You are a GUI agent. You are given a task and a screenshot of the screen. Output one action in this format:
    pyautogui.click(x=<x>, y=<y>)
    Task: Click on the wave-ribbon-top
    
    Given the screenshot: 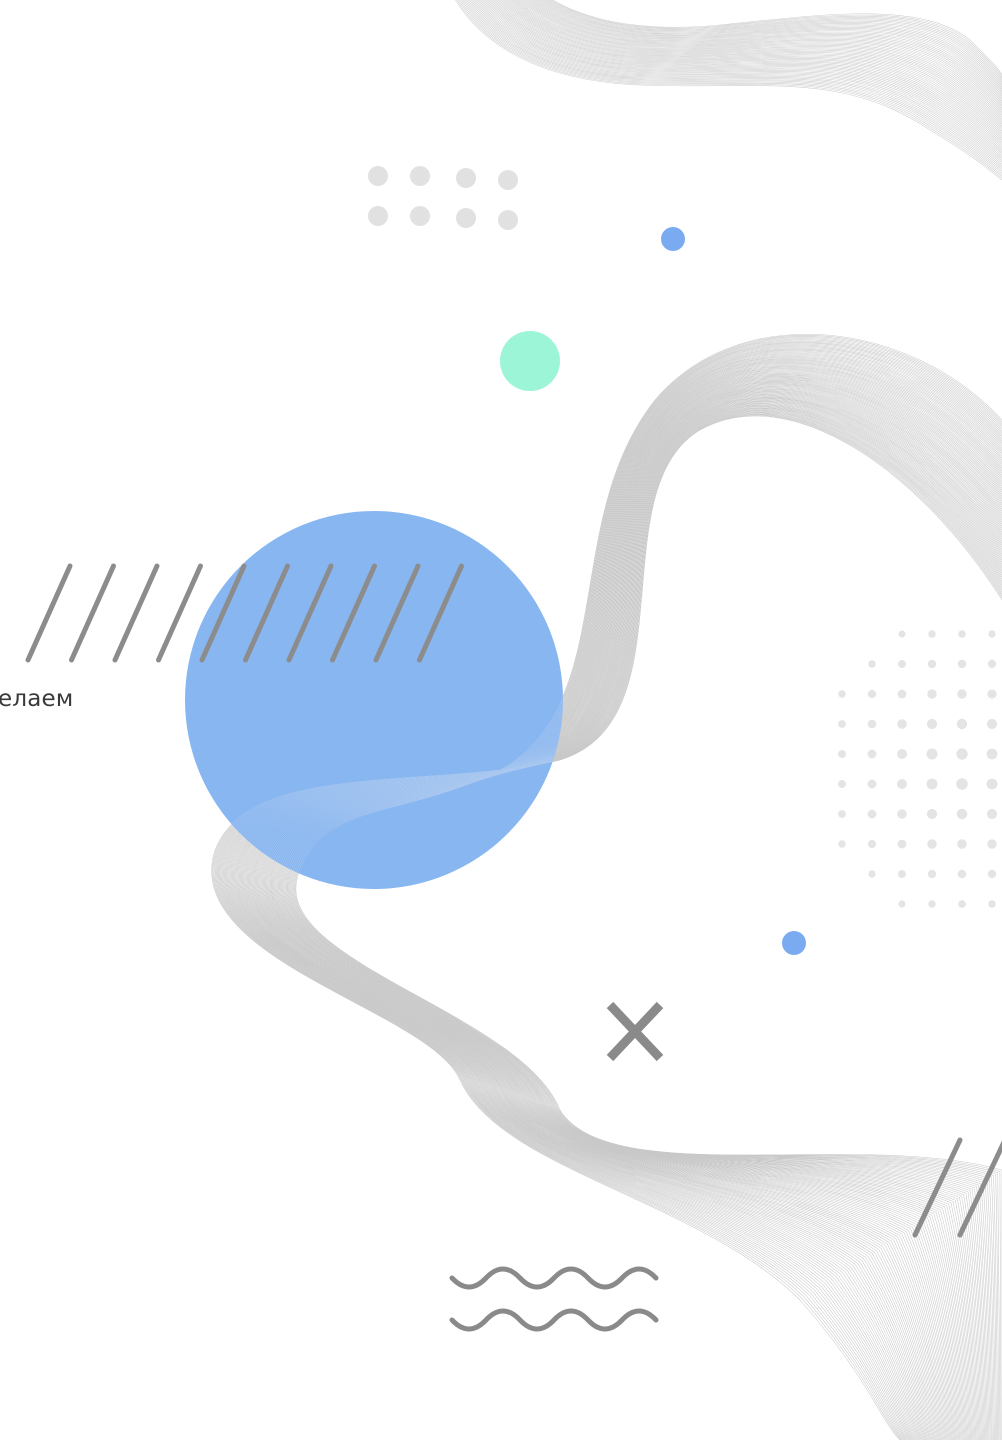 What is the action you would take?
    pyautogui.click(x=728, y=90)
    